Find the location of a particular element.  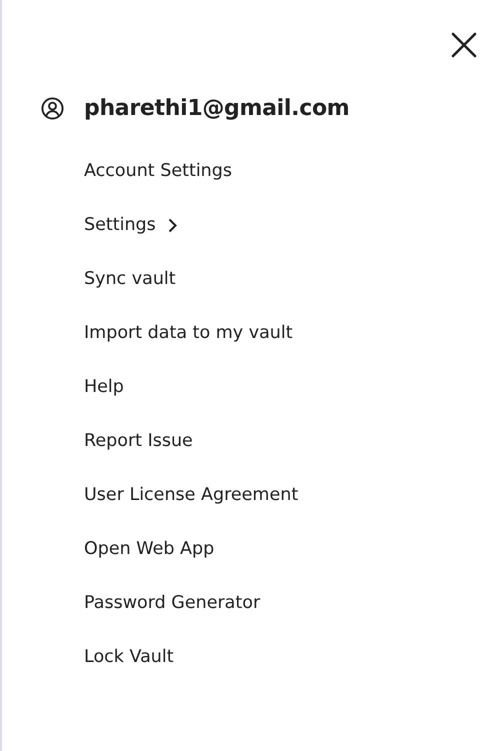

account-email: pharethi1@gmail.com is located at coordinates (217, 108).